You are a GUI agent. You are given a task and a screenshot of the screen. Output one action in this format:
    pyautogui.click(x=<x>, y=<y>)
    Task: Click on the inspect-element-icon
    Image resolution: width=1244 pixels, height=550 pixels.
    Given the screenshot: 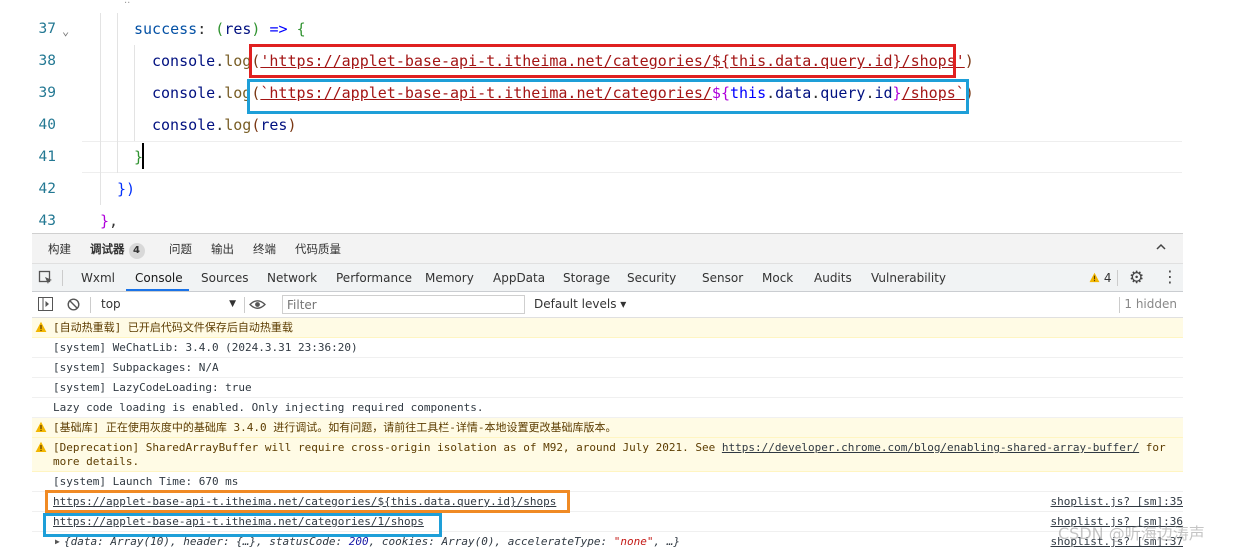 What is the action you would take?
    pyautogui.click(x=46, y=278)
    